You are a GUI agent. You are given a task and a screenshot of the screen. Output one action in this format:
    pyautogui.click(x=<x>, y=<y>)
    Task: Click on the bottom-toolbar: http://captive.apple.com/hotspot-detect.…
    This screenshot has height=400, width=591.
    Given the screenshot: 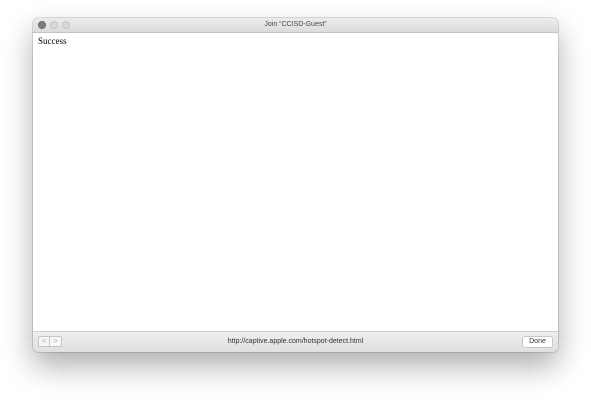 What is the action you would take?
    pyautogui.click(x=295, y=341)
    